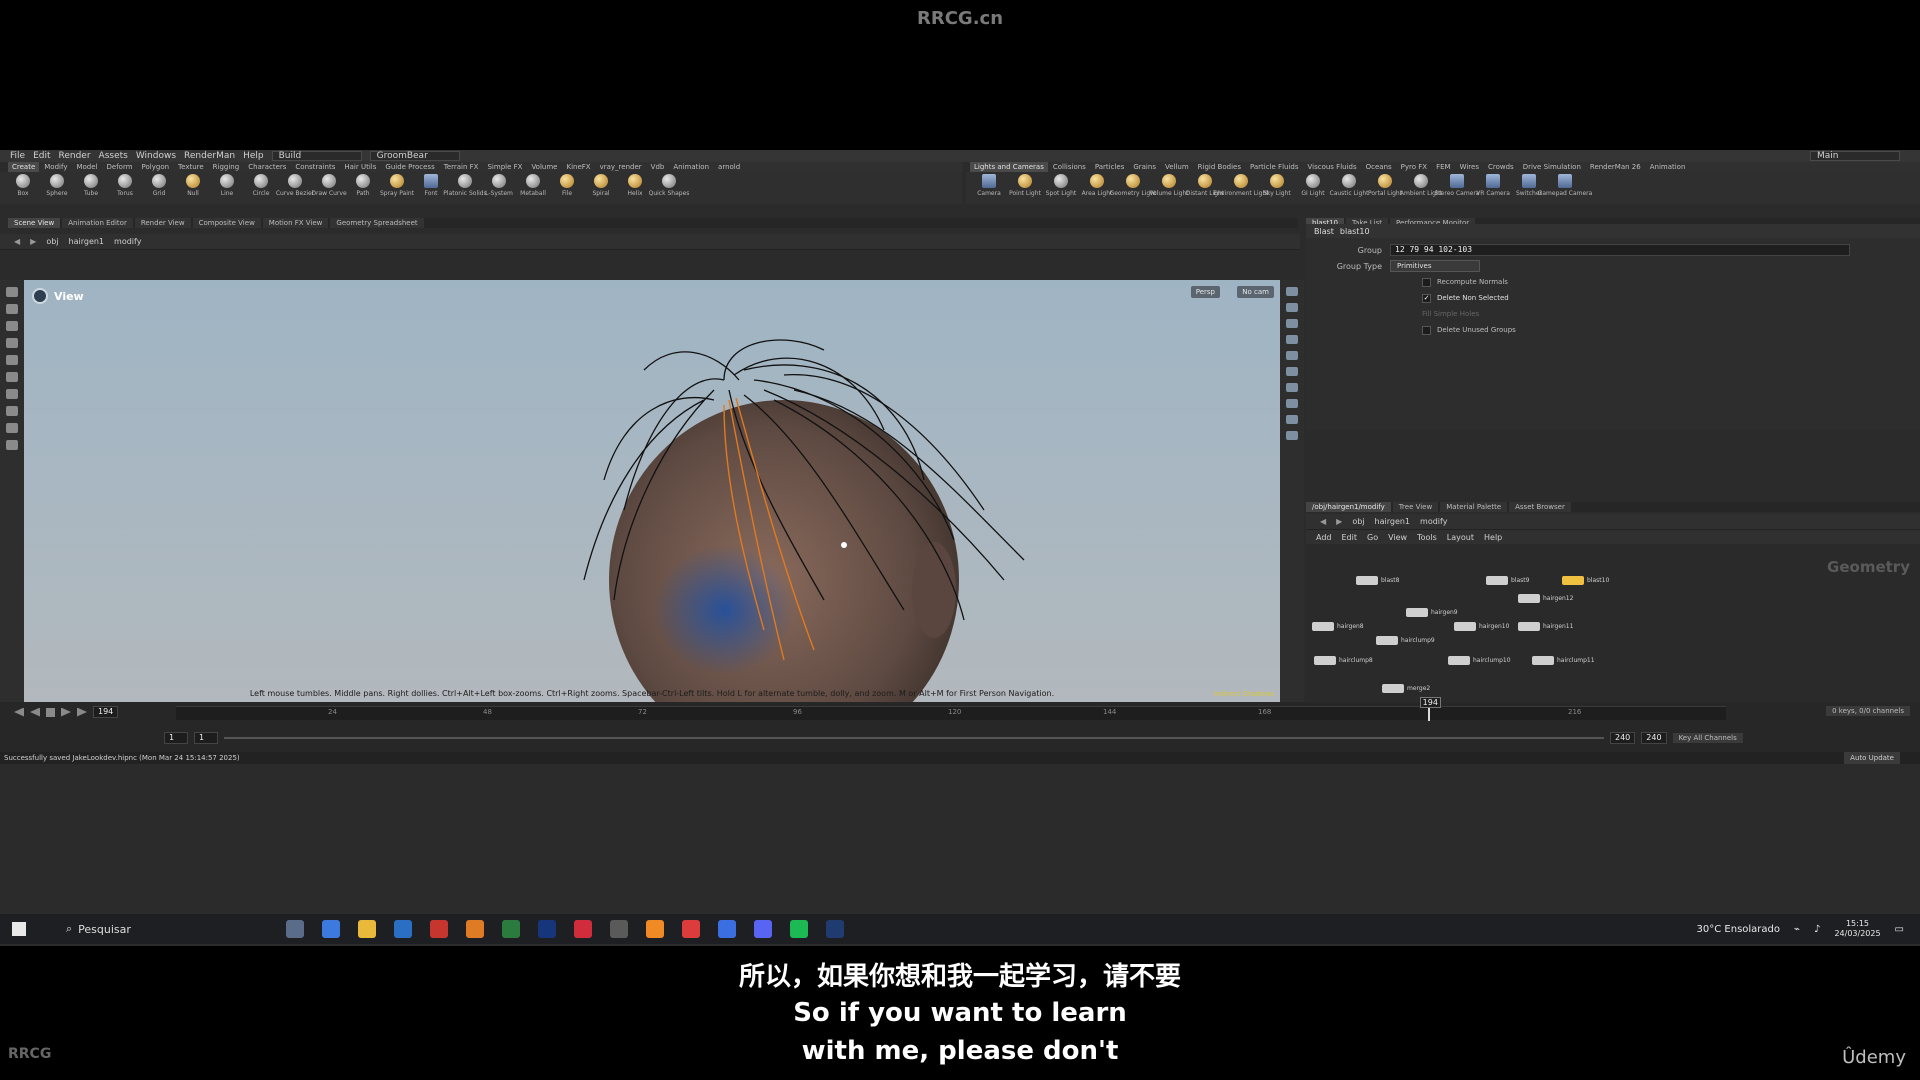 This screenshot has width=1920, height=1080. What do you see at coordinates (1355, 231) in the screenshot?
I see `node-name: blast10` at bounding box center [1355, 231].